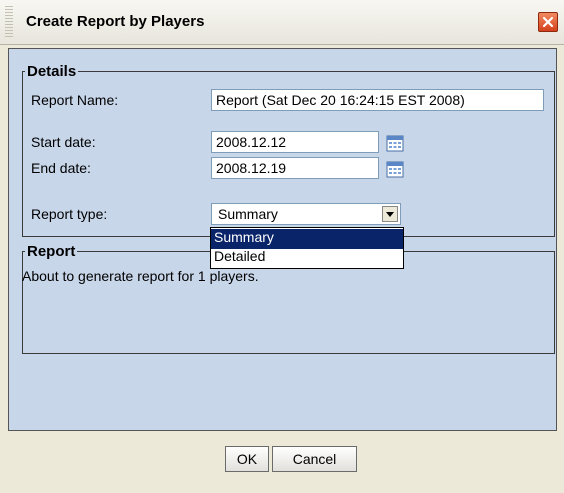 The height and width of the screenshot is (493, 564). Describe the element at coordinates (377, 100) in the screenshot. I see `report-name-input: Report (Sat Dec 20 16:24:15 EST 2008)` at that location.